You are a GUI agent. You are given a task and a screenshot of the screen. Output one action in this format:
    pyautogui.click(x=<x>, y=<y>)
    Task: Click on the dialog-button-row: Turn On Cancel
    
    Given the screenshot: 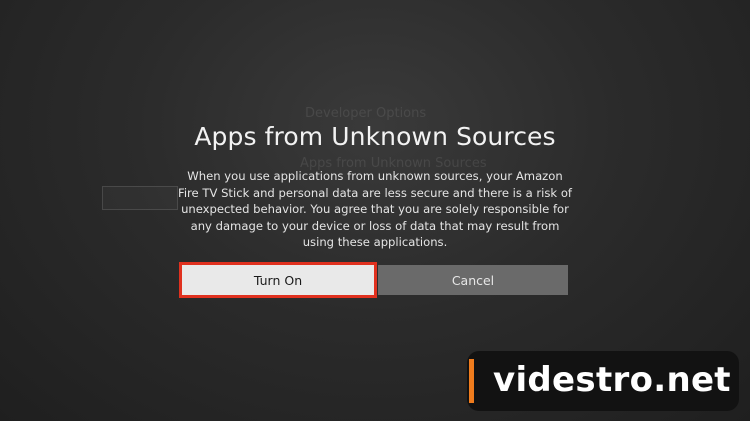 What is the action you would take?
    pyautogui.click(x=374, y=280)
    